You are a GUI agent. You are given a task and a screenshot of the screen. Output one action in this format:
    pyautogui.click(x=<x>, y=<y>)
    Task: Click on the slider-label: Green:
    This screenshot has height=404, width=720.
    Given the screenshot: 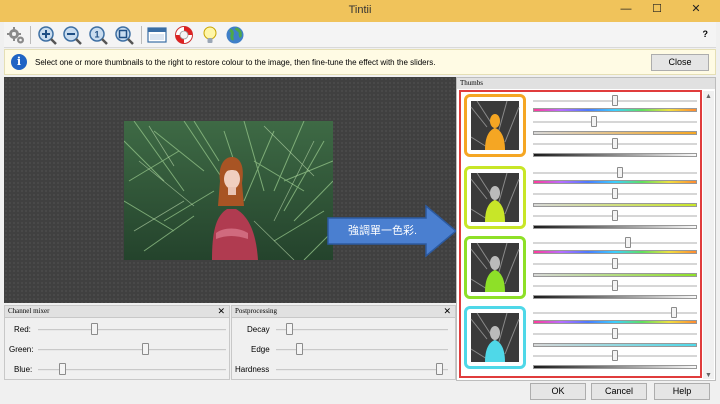 What is the action you would take?
    pyautogui.click(x=21, y=349)
    